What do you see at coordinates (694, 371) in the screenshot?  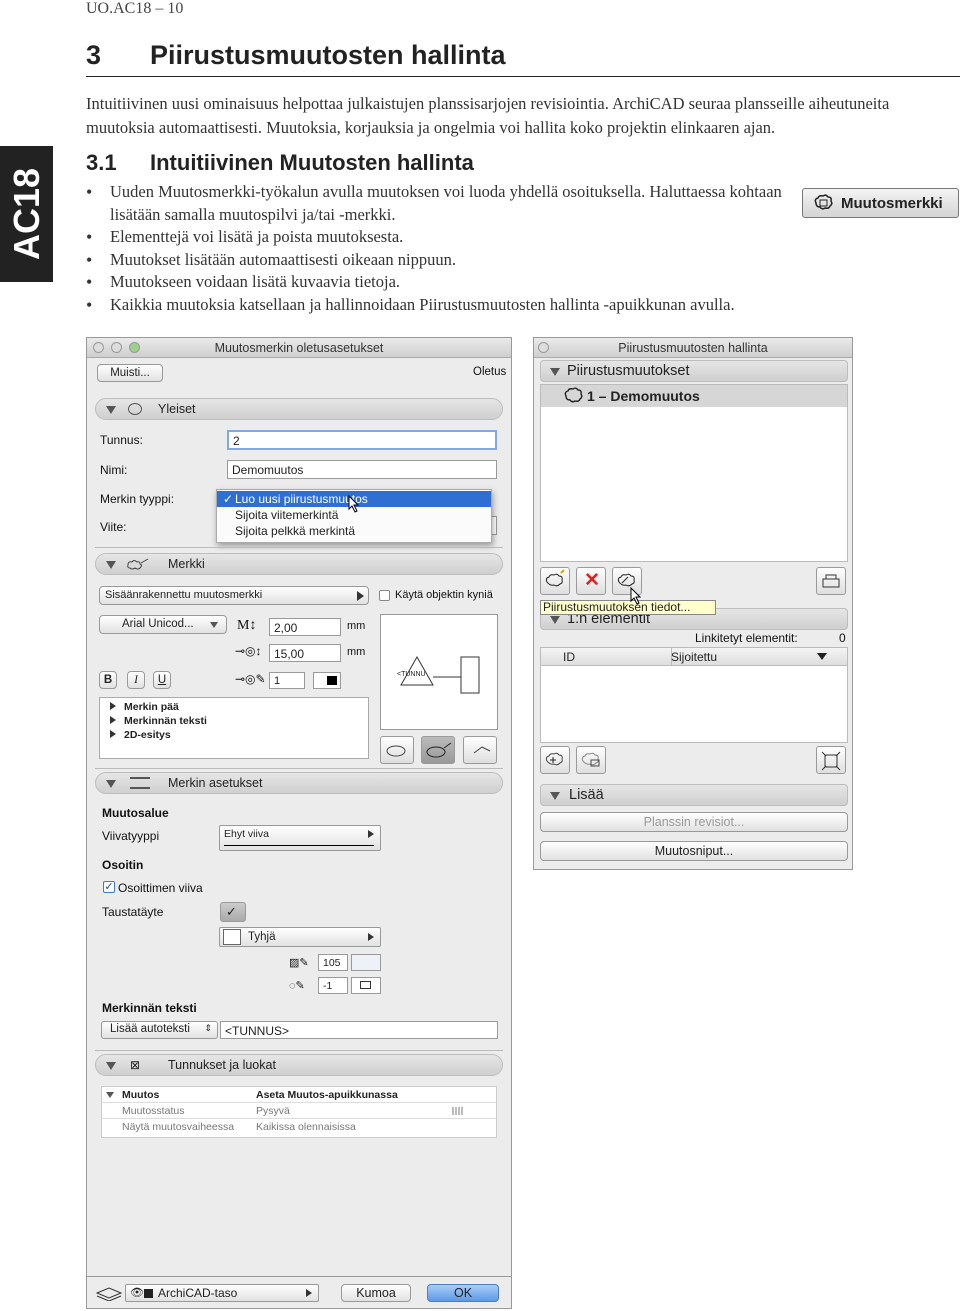 I see `changes-section-header: Piirustusmuutokset` at bounding box center [694, 371].